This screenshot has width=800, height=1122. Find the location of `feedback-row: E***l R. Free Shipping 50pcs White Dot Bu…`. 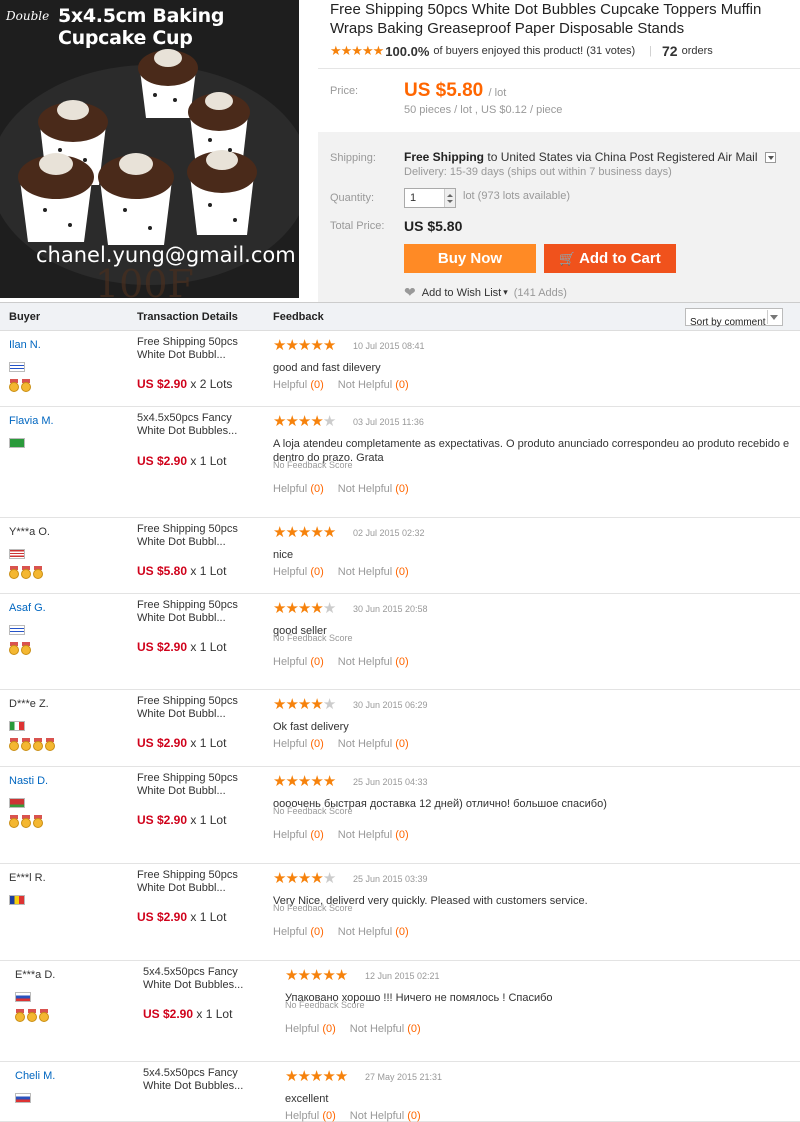

feedback-row: E***l R. Free Shipping 50pcs White Dot Bu… is located at coordinates (400, 912).